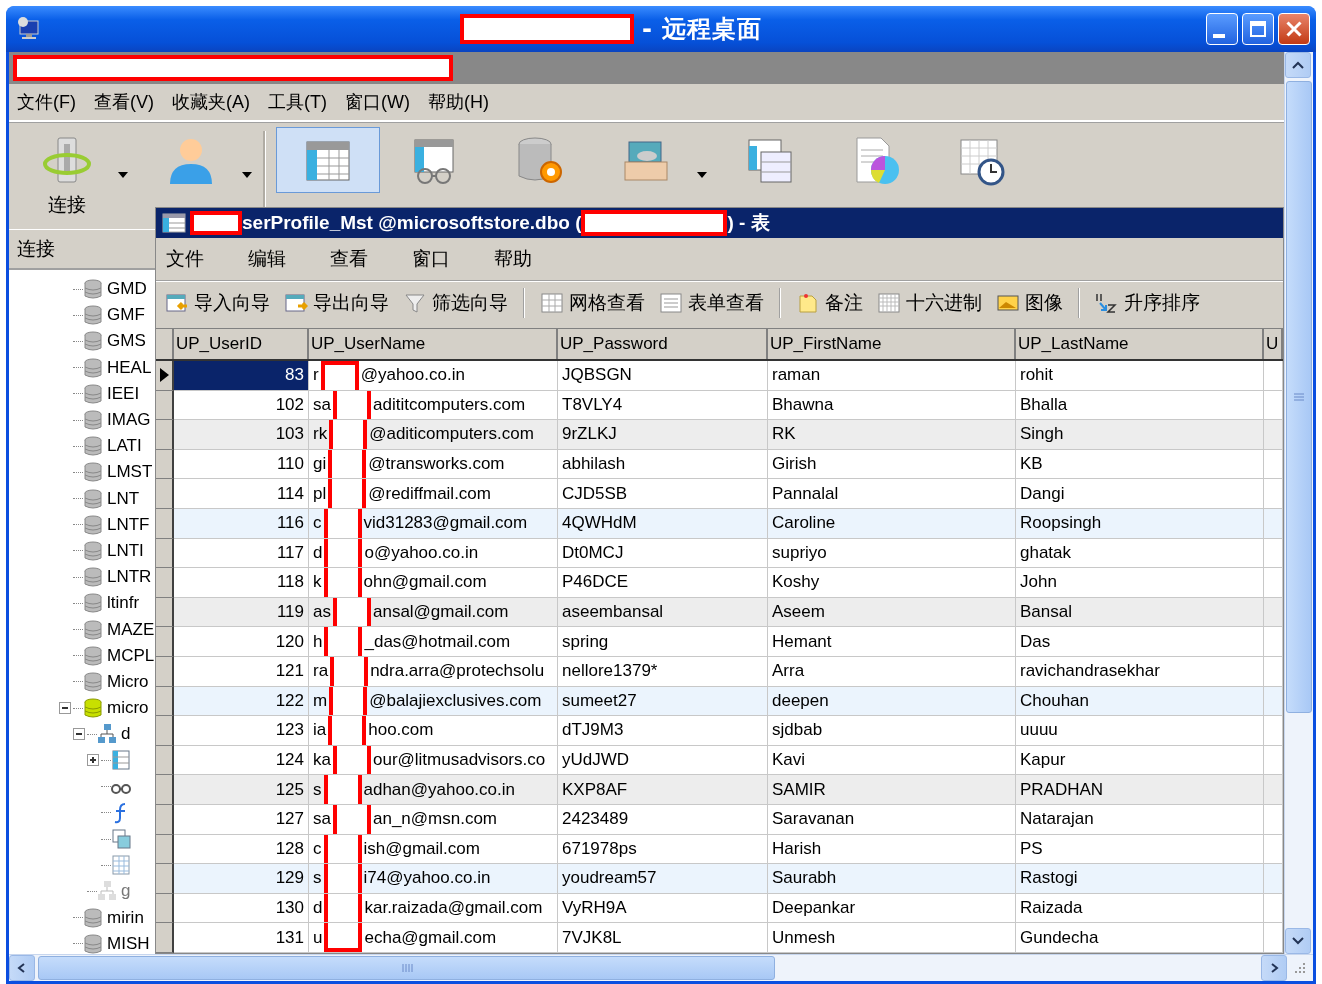 This screenshot has height=984, width=1322. Describe the element at coordinates (711, 303) in the screenshot. I see `toolbar-button: 表单查看` at that location.